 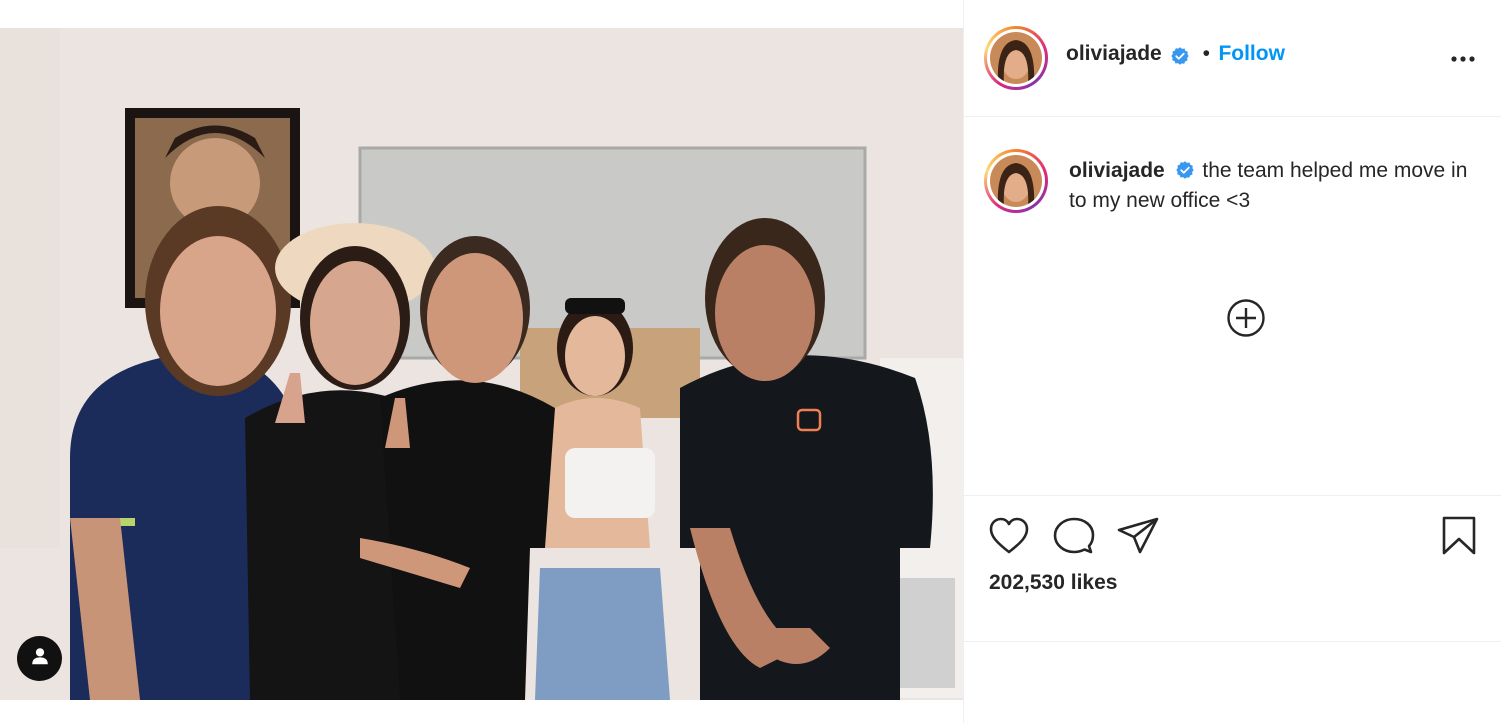 I want to click on header-avatar, so click(x=1016, y=58).